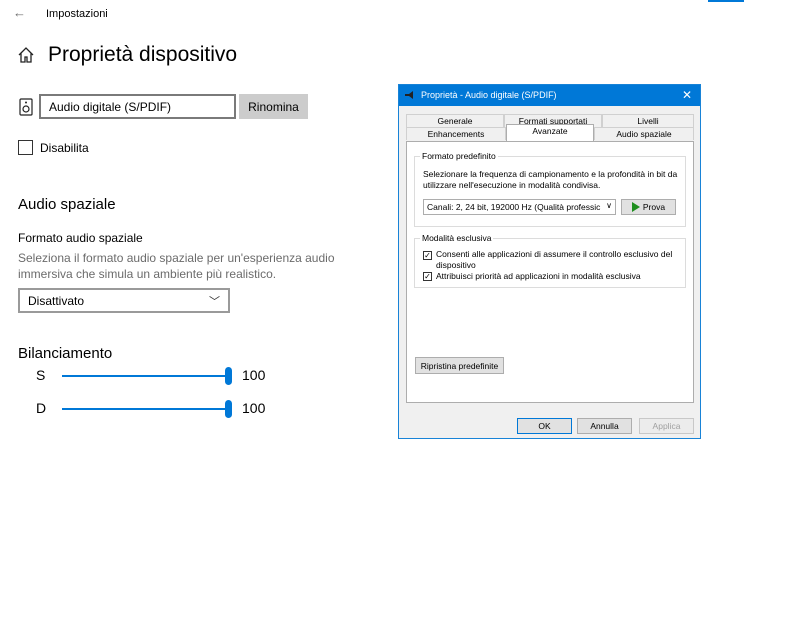  I want to click on dropdown-selected-value: Disattivato, so click(56, 301).